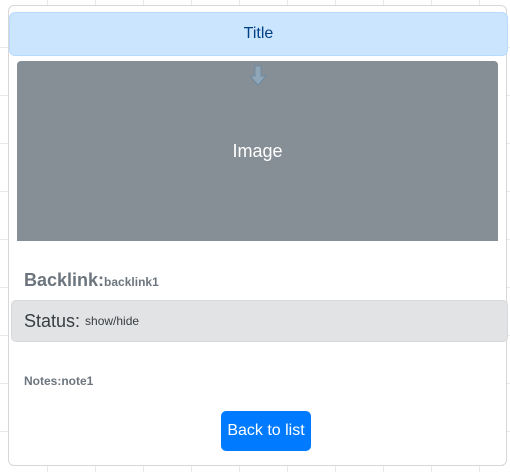 The width and height of the screenshot is (510, 472). I want to click on notes-label: Notes:, so click(43, 381).